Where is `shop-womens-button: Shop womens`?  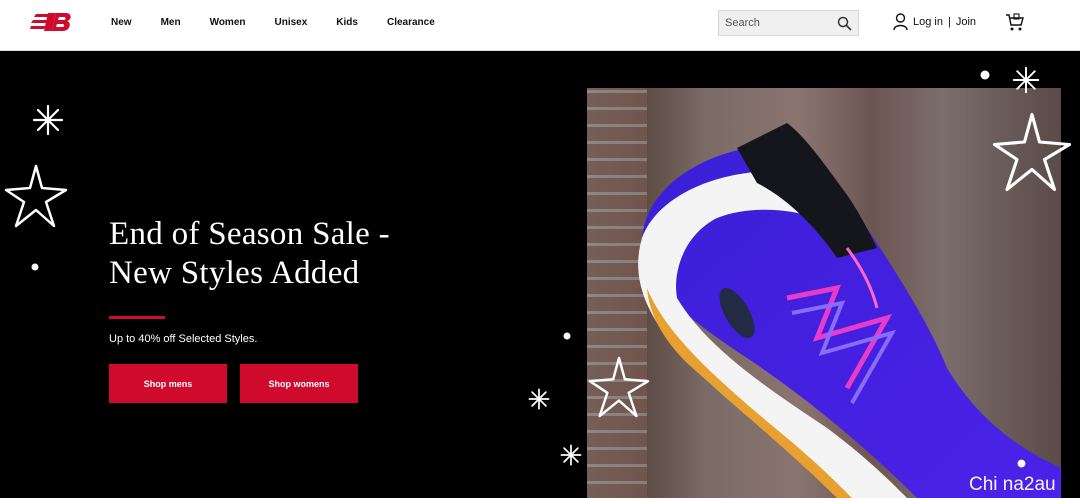
shop-womens-button: Shop womens is located at coordinates (299, 383).